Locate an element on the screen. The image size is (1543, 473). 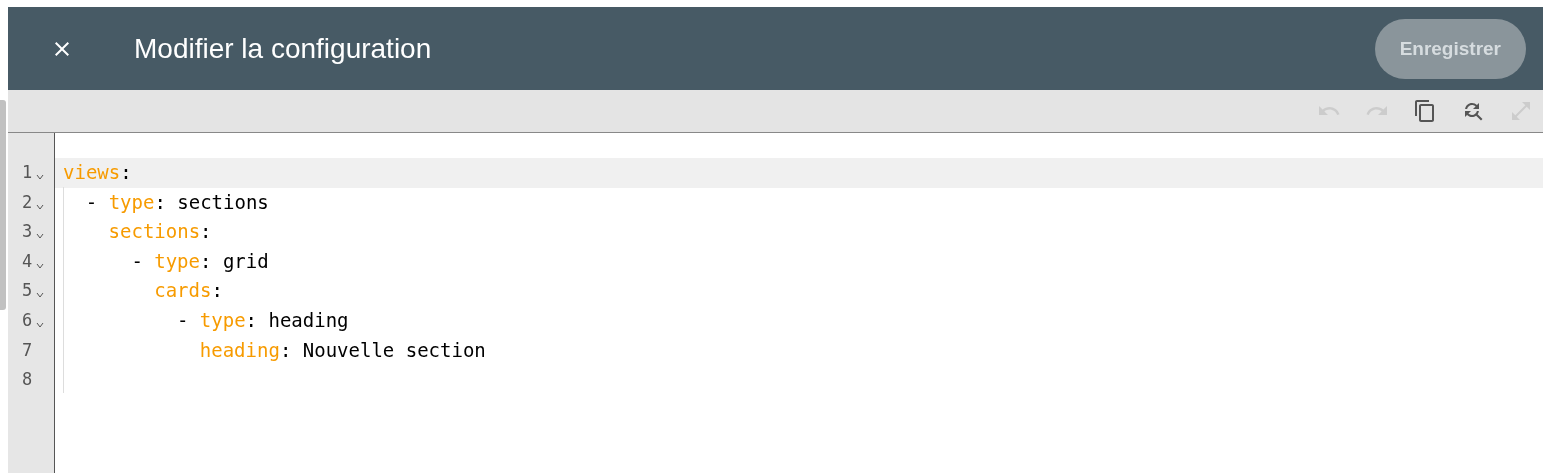
code-line: - type: heading is located at coordinates (263, 319).